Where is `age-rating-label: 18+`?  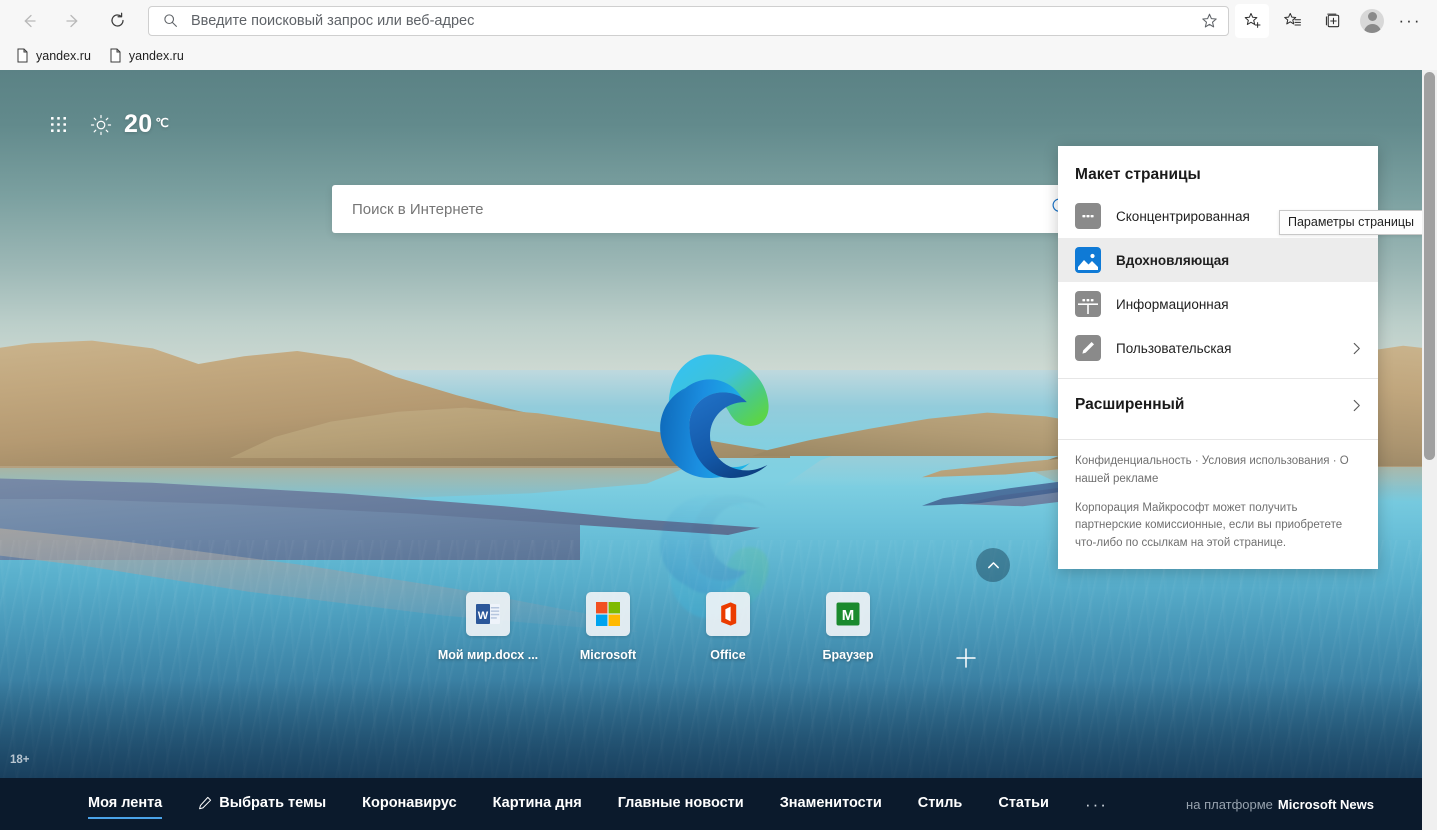
age-rating-label: 18+ is located at coordinates (20, 760).